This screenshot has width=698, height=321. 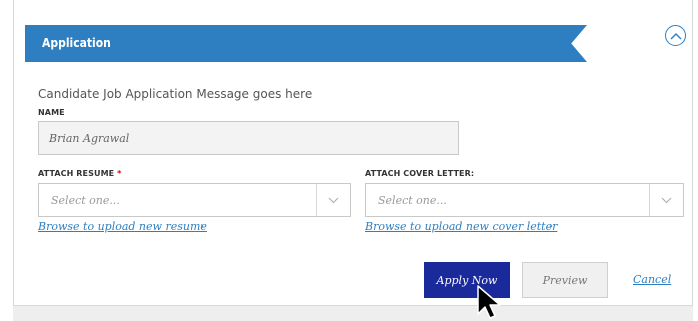 I want to click on cover-letter-label: ATTACH COVER LETTER:, so click(x=420, y=173).